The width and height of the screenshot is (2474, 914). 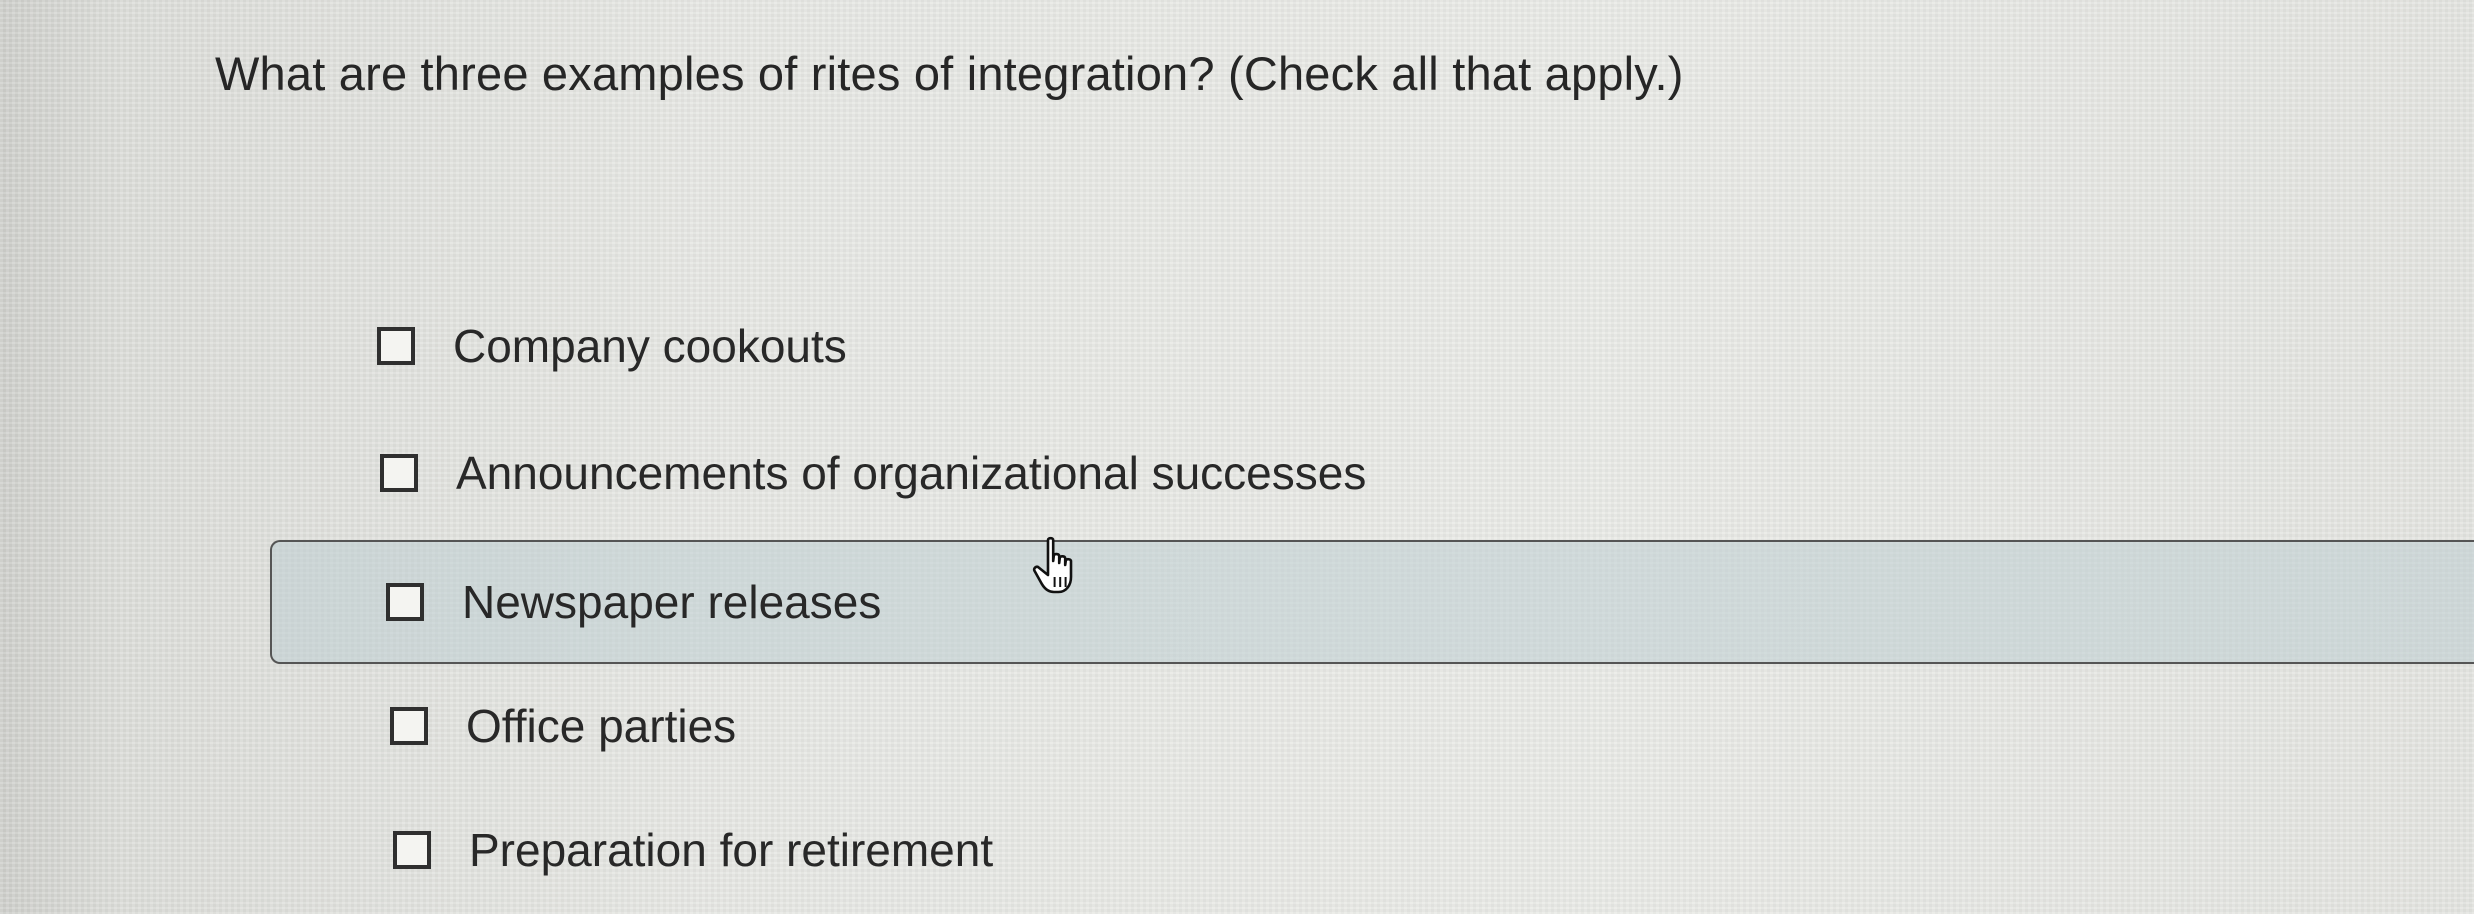 I want to click on option-preparation-for-retirement: Preparation for retirement, so click(x=693, y=850).